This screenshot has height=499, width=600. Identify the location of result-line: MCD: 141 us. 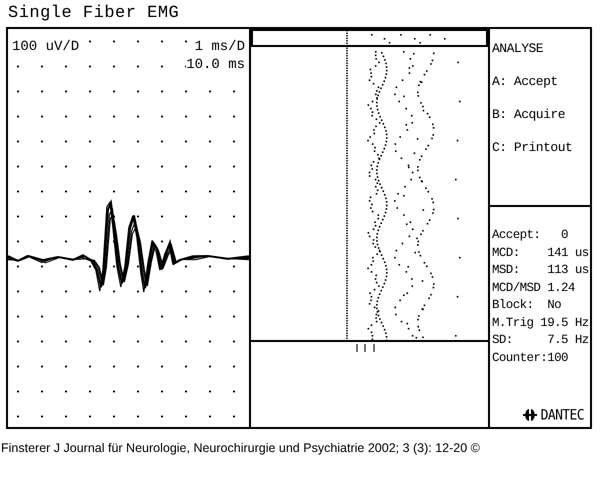
(540, 253).